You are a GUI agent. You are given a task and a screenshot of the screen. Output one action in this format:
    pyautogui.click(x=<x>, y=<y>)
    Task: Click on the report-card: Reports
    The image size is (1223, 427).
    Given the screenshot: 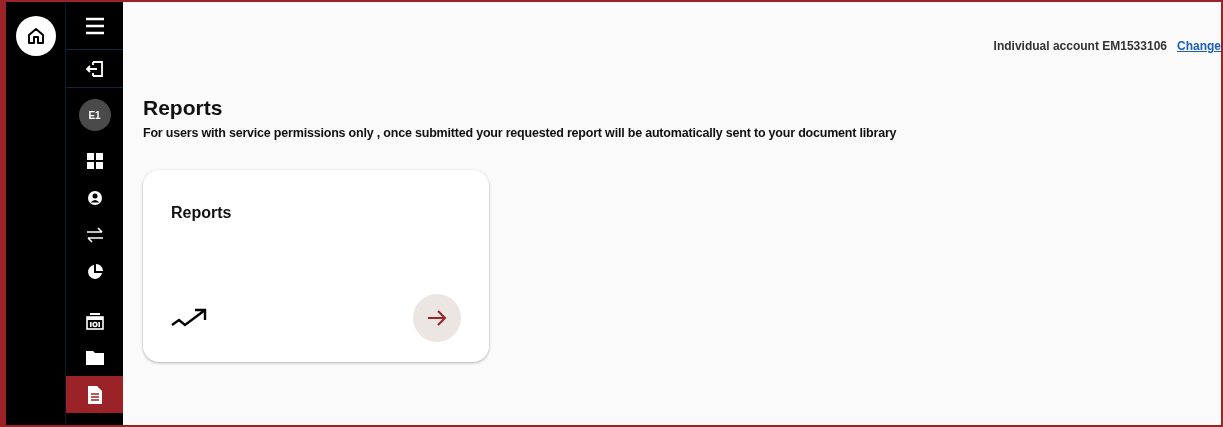 What is the action you would take?
    pyautogui.click(x=316, y=266)
    